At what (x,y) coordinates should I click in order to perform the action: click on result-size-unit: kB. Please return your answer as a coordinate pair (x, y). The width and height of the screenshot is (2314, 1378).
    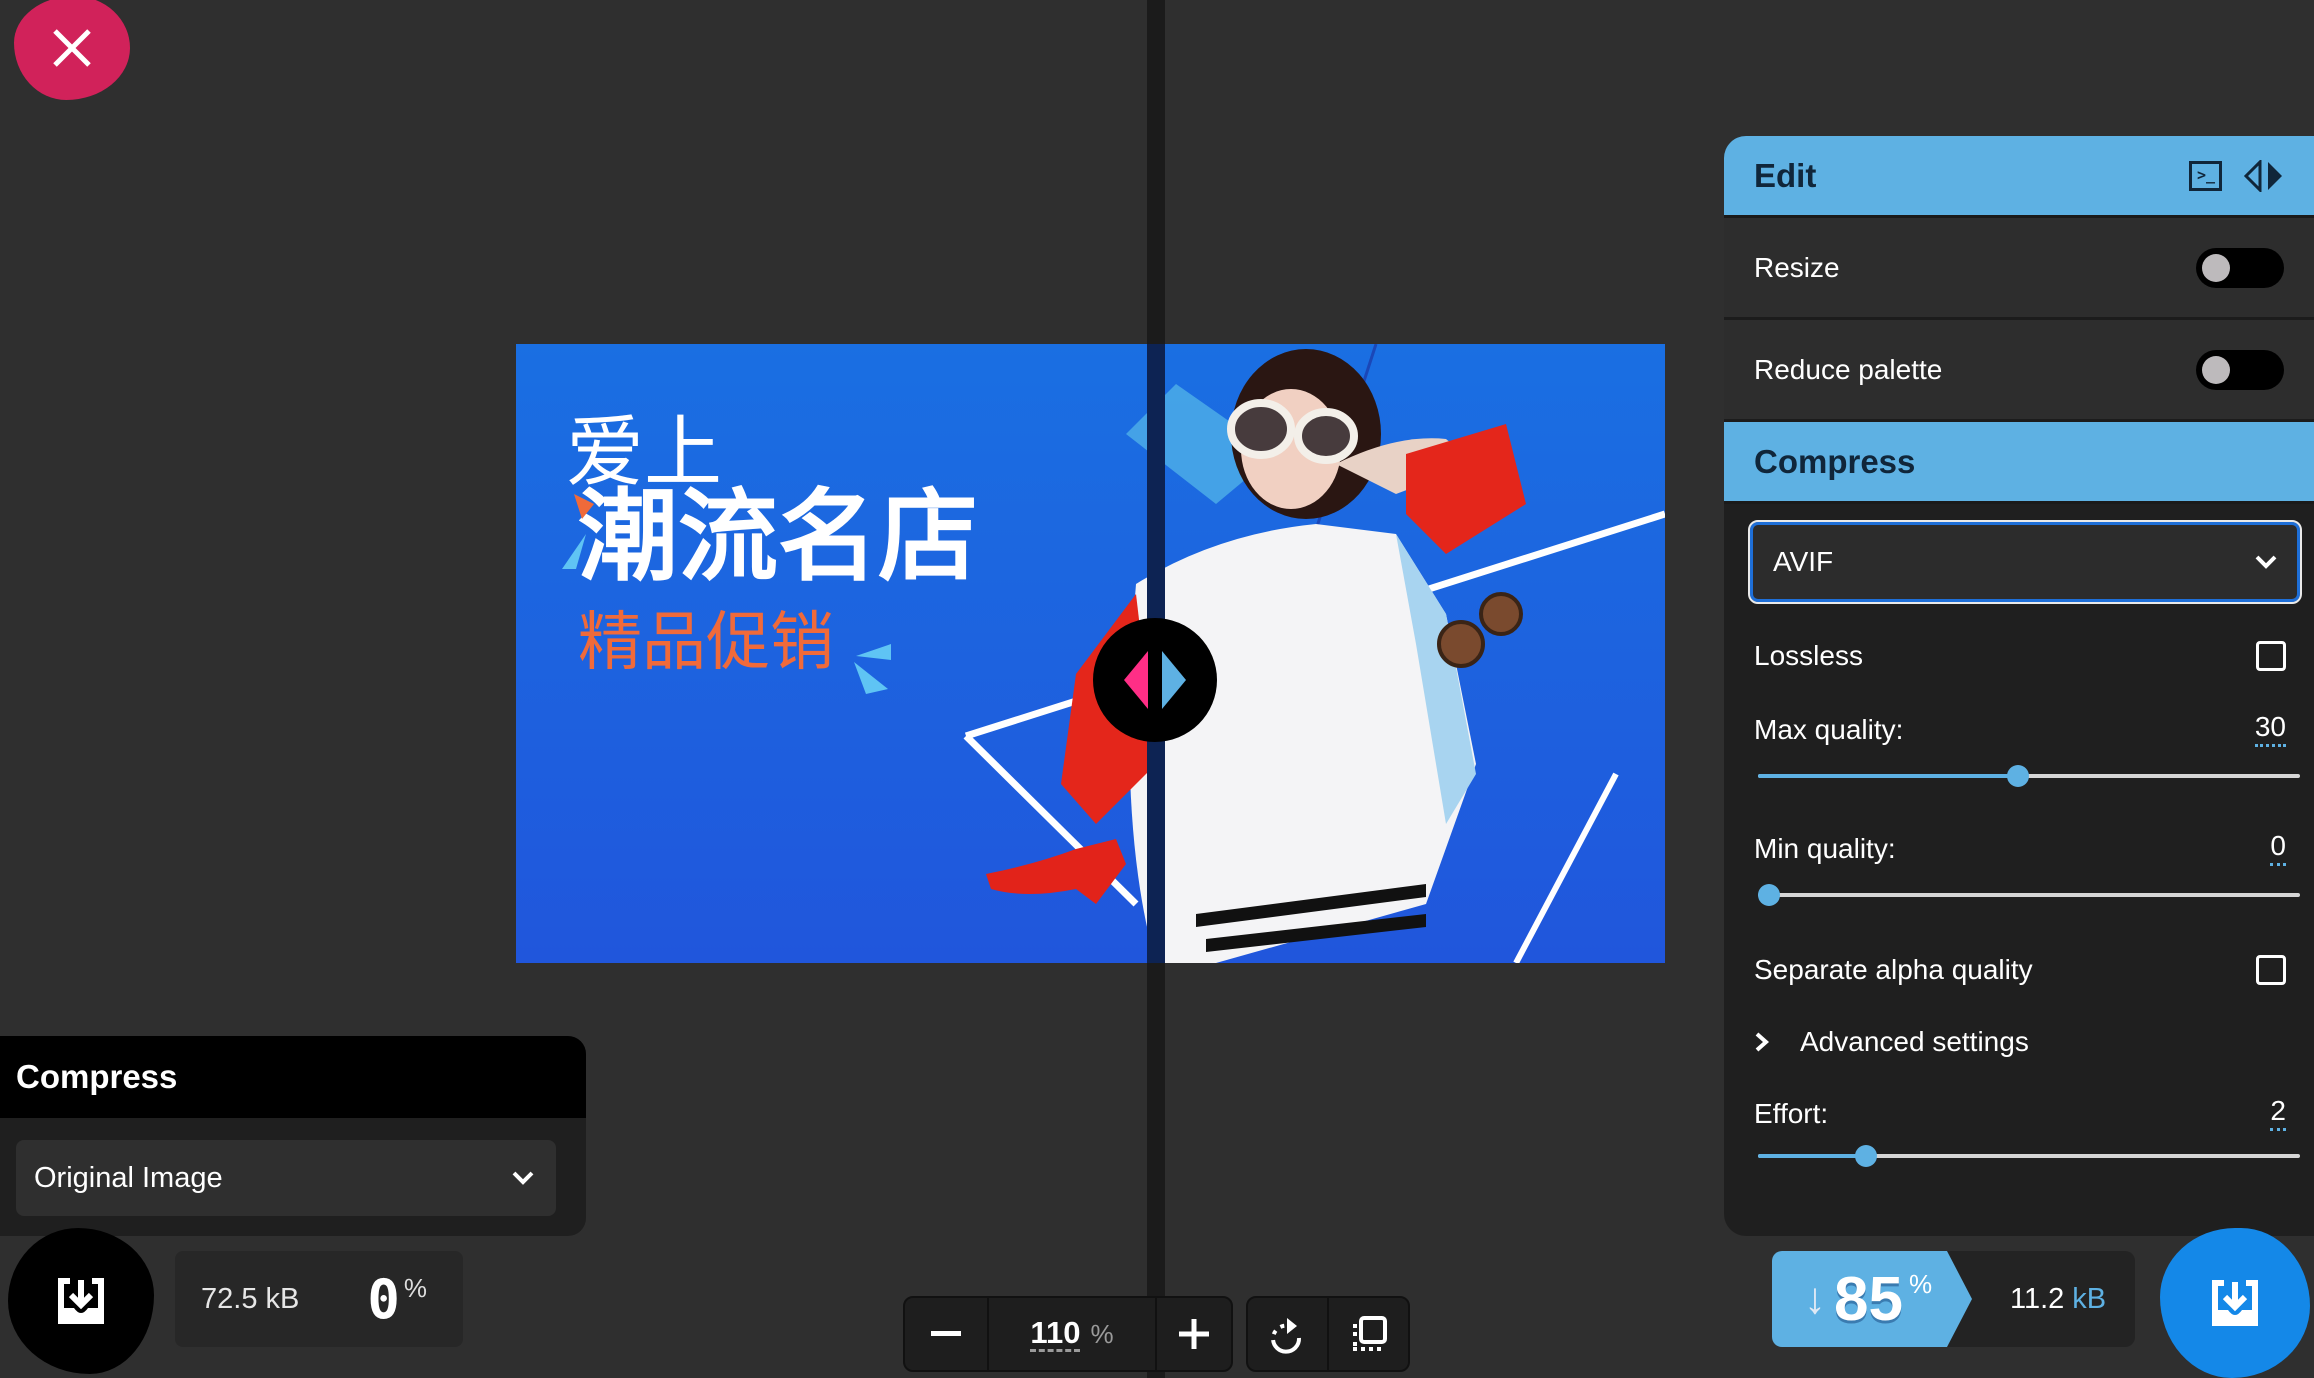
    Looking at the image, I should click on (2089, 1298).